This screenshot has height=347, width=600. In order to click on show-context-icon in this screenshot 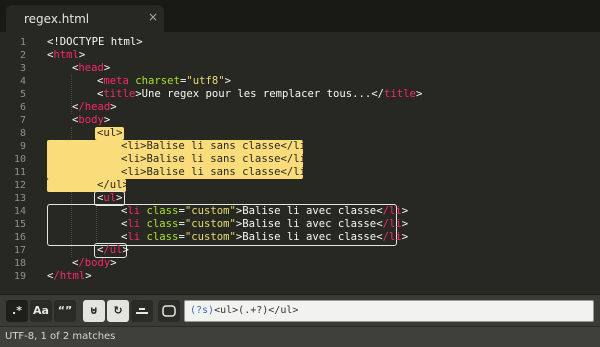, I will do `click(169, 311)`.